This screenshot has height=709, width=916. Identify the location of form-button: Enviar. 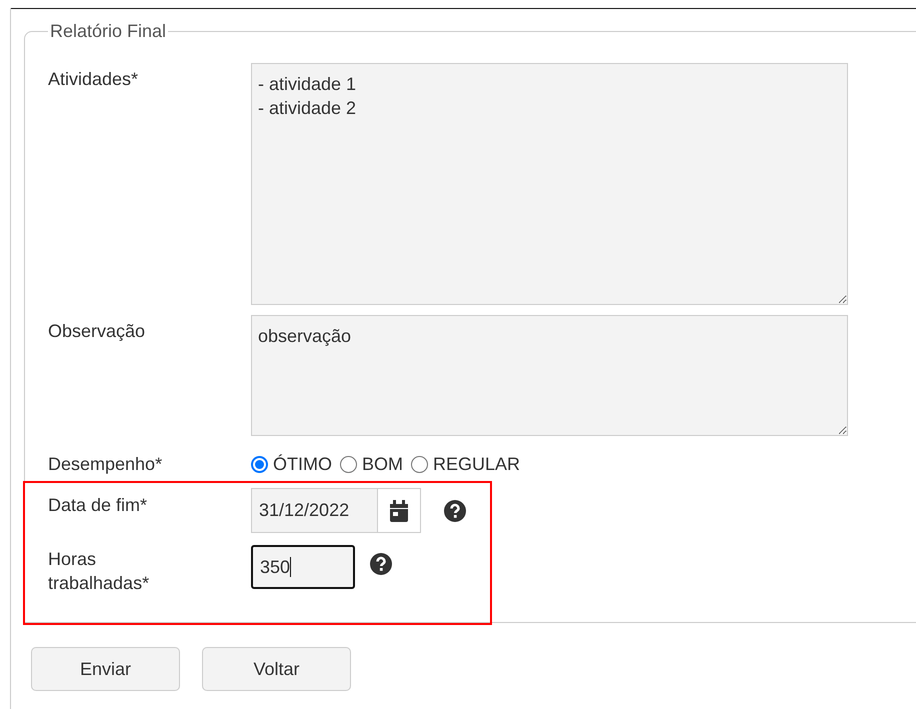
(105, 669).